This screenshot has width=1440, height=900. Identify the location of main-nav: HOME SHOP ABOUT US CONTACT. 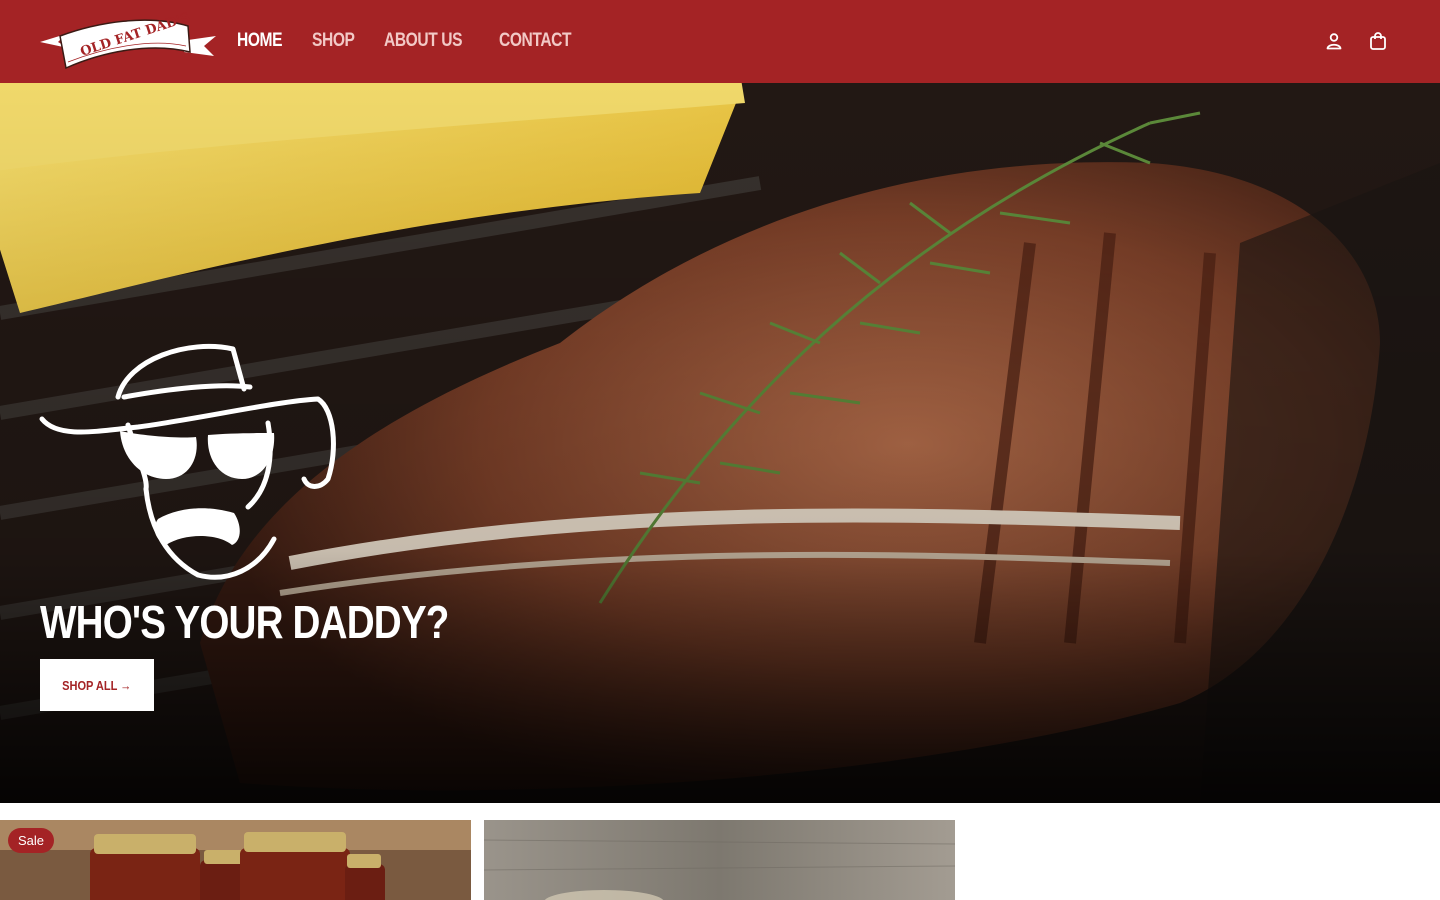
(412, 41).